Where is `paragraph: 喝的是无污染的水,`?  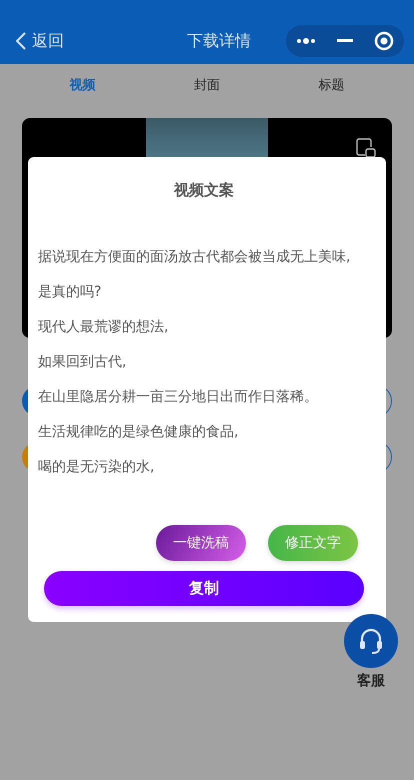
paragraph: 喝的是无污染的水, is located at coordinates (97, 467).